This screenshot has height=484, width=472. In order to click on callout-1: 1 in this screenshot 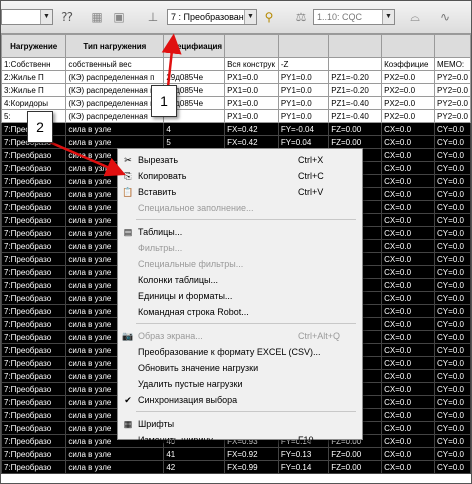, I will do `click(164, 101)`.